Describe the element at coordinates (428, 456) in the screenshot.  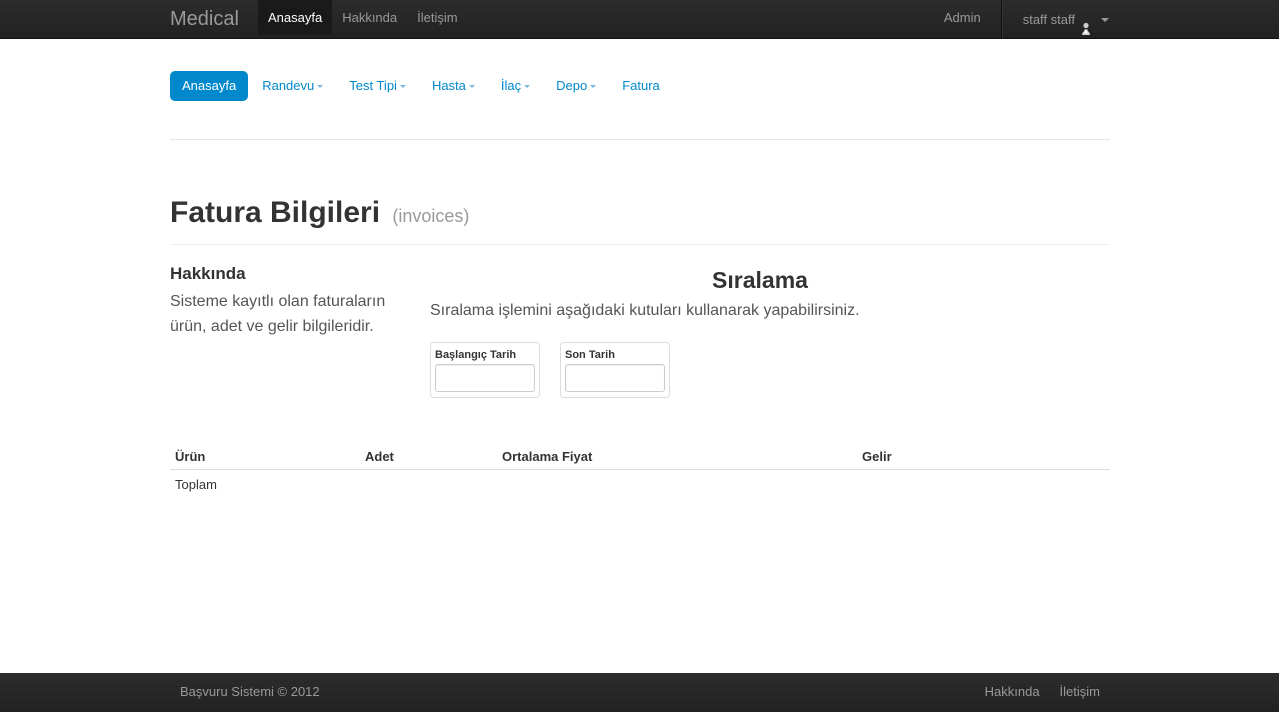
I see `column-header-quantity: Adet` at that location.